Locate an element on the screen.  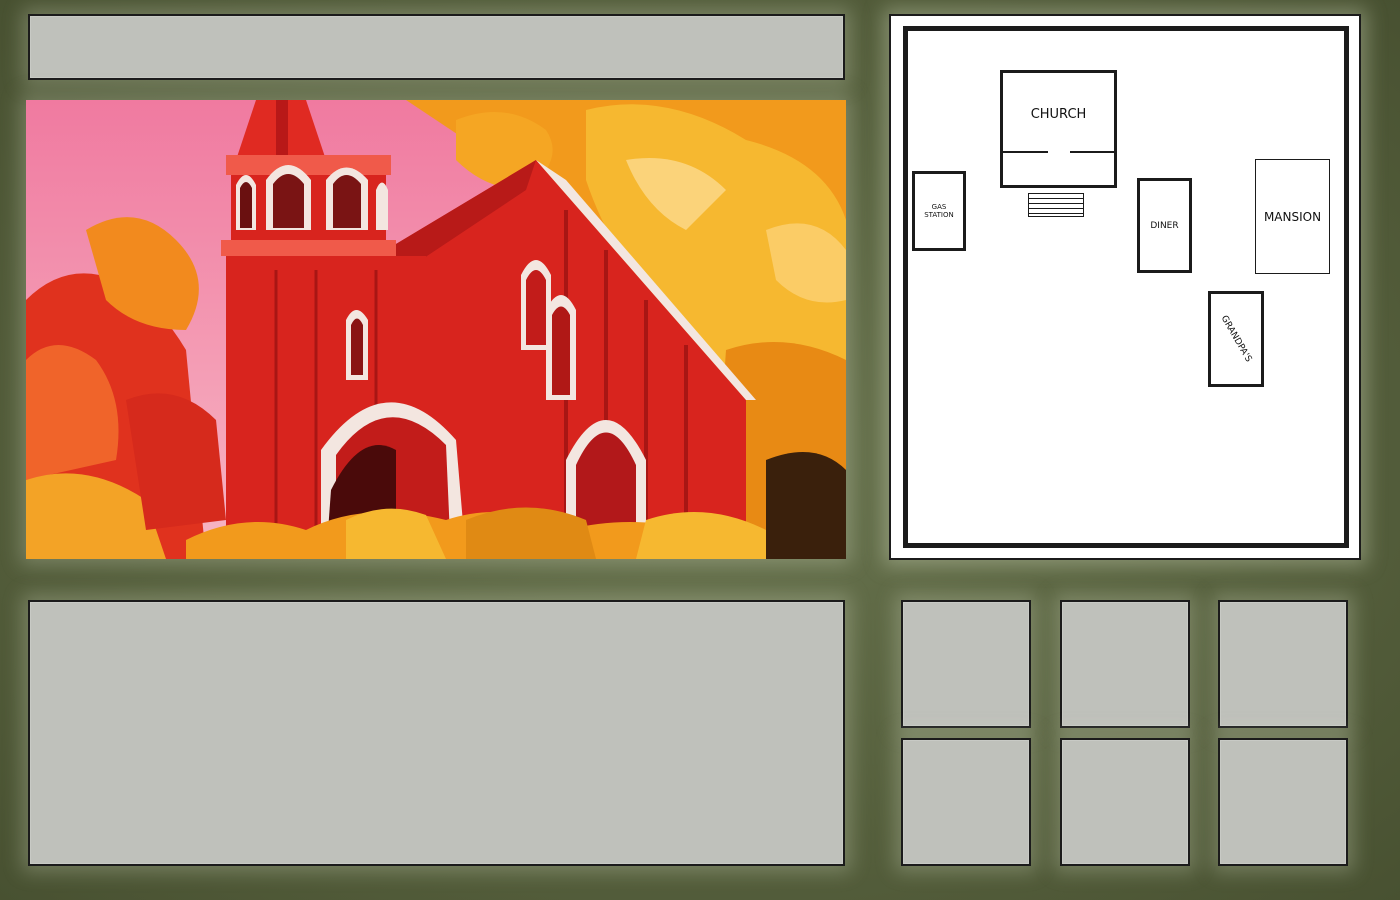
gas-station-label: GAS STATION is located at coordinates (939, 211).